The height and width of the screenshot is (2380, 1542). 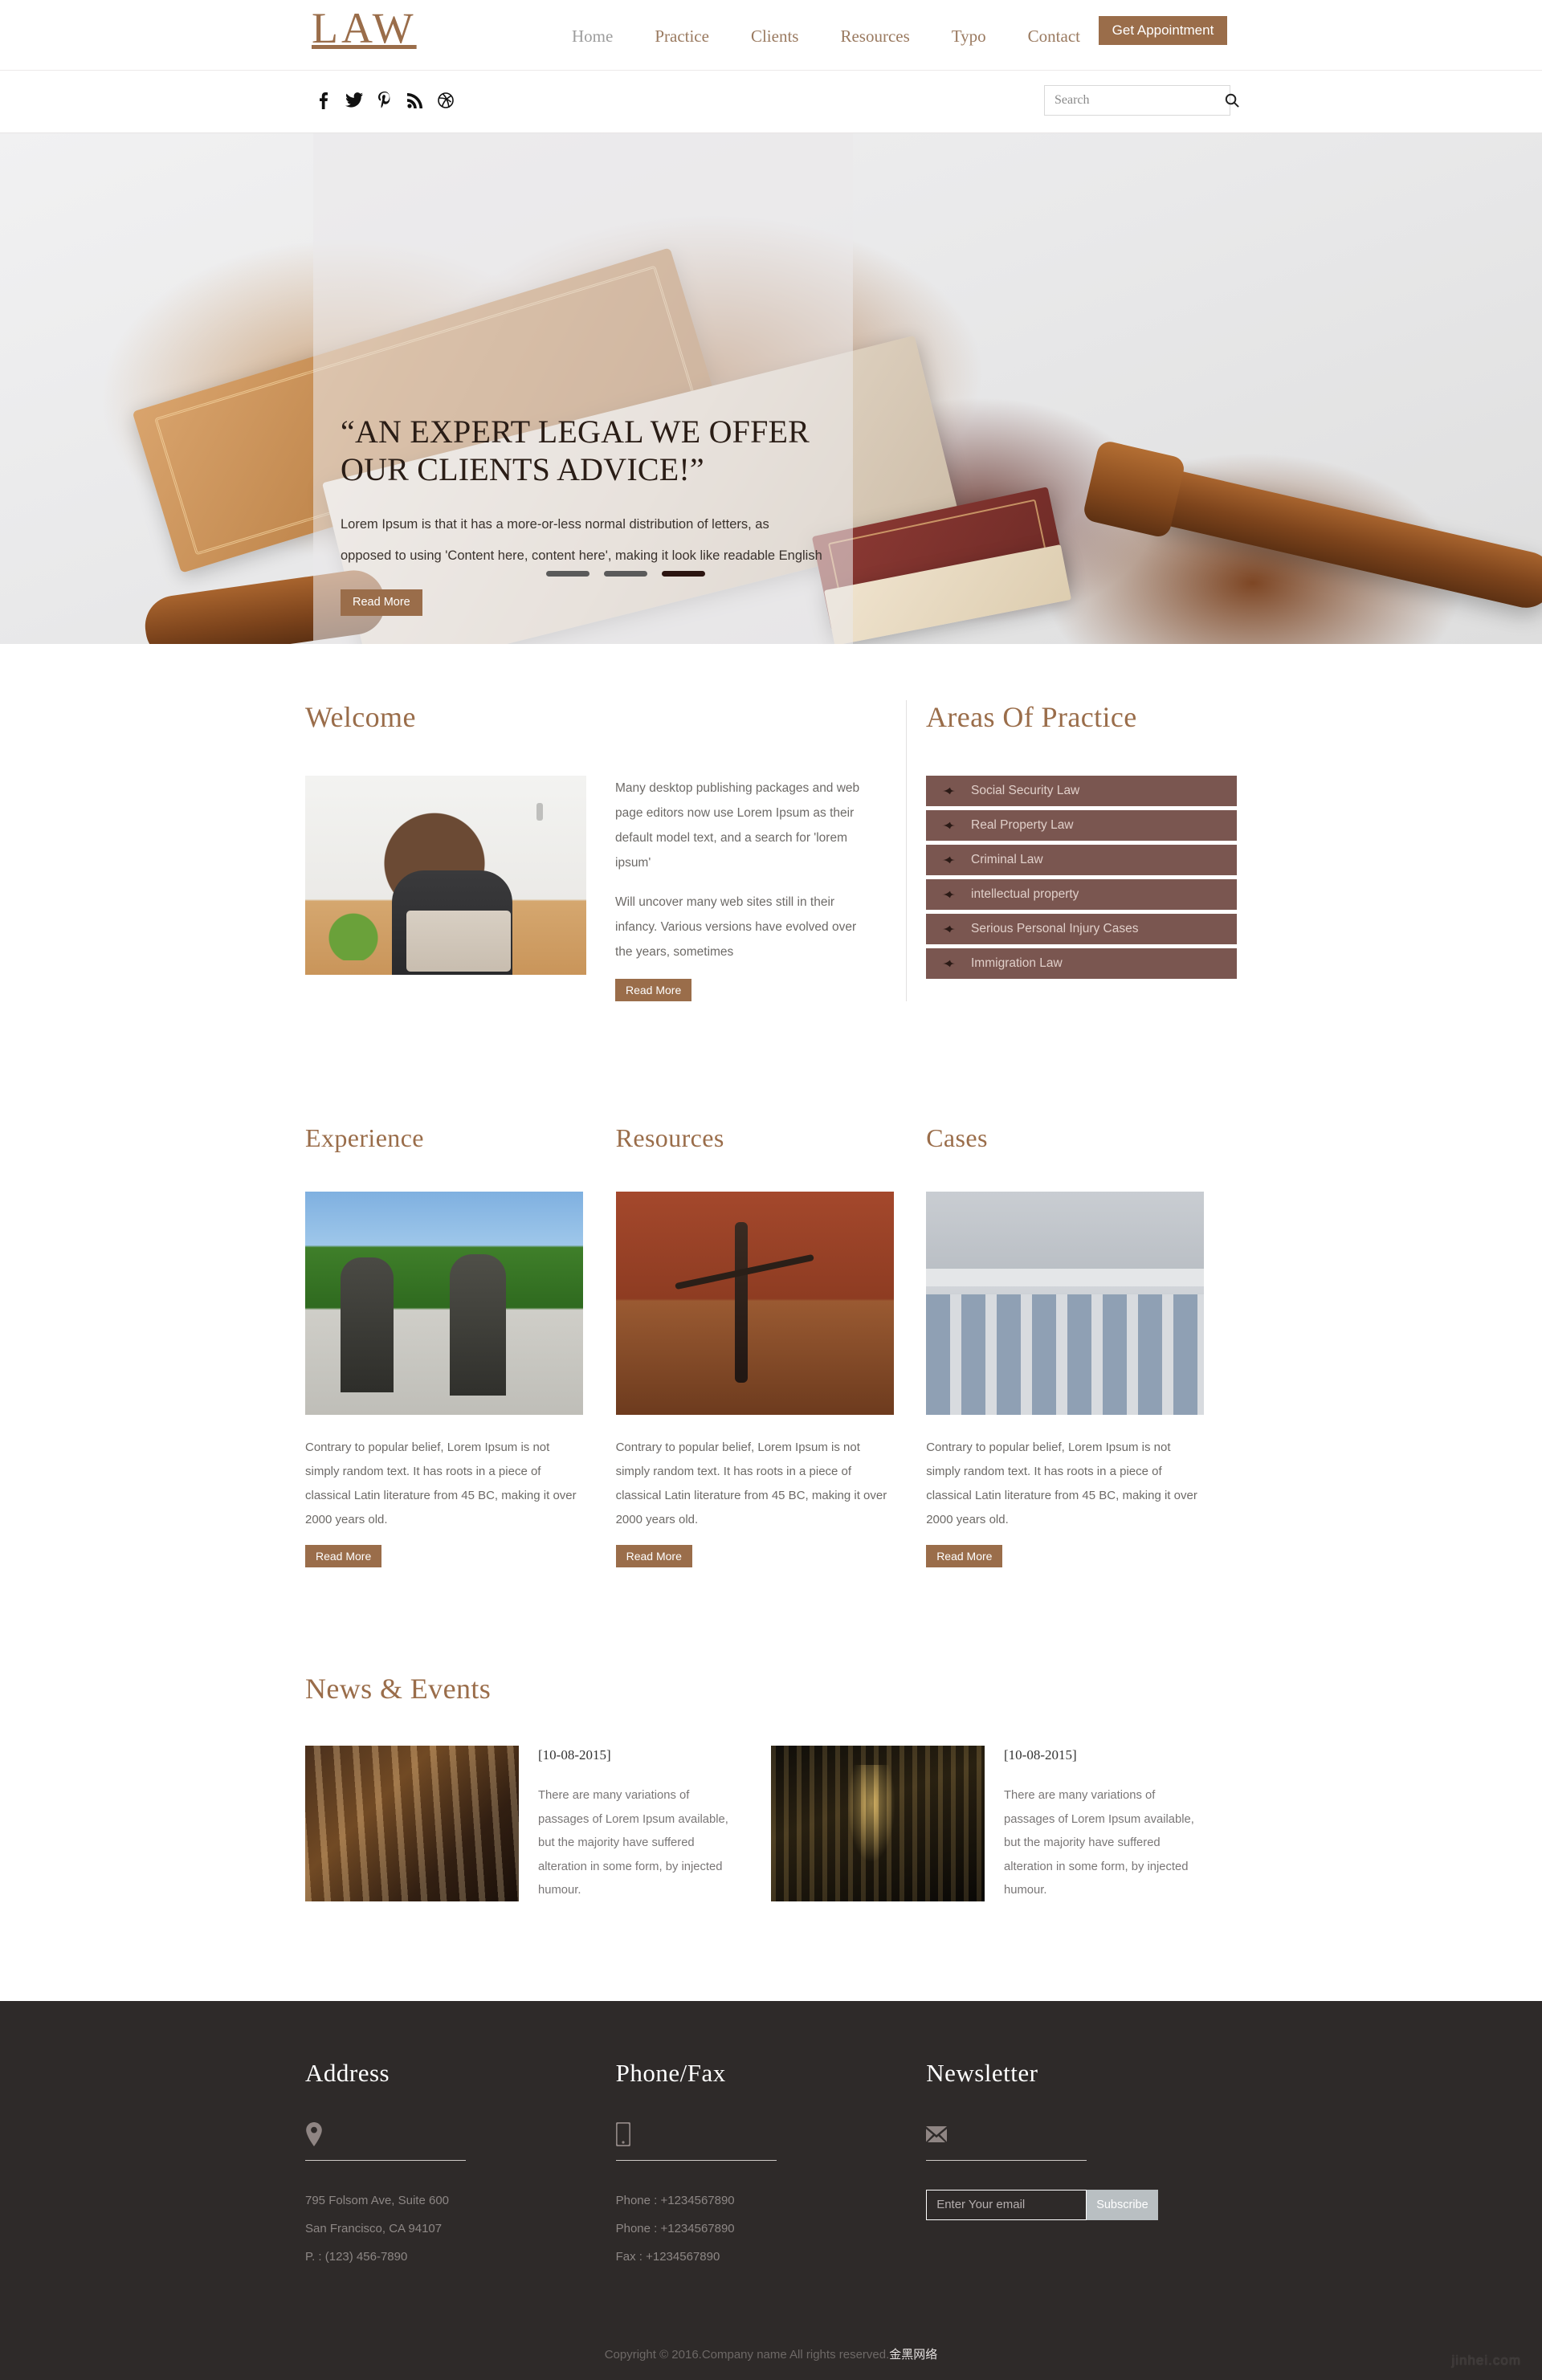 What do you see at coordinates (354, 101) in the screenshot?
I see `twitter-icon` at bounding box center [354, 101].